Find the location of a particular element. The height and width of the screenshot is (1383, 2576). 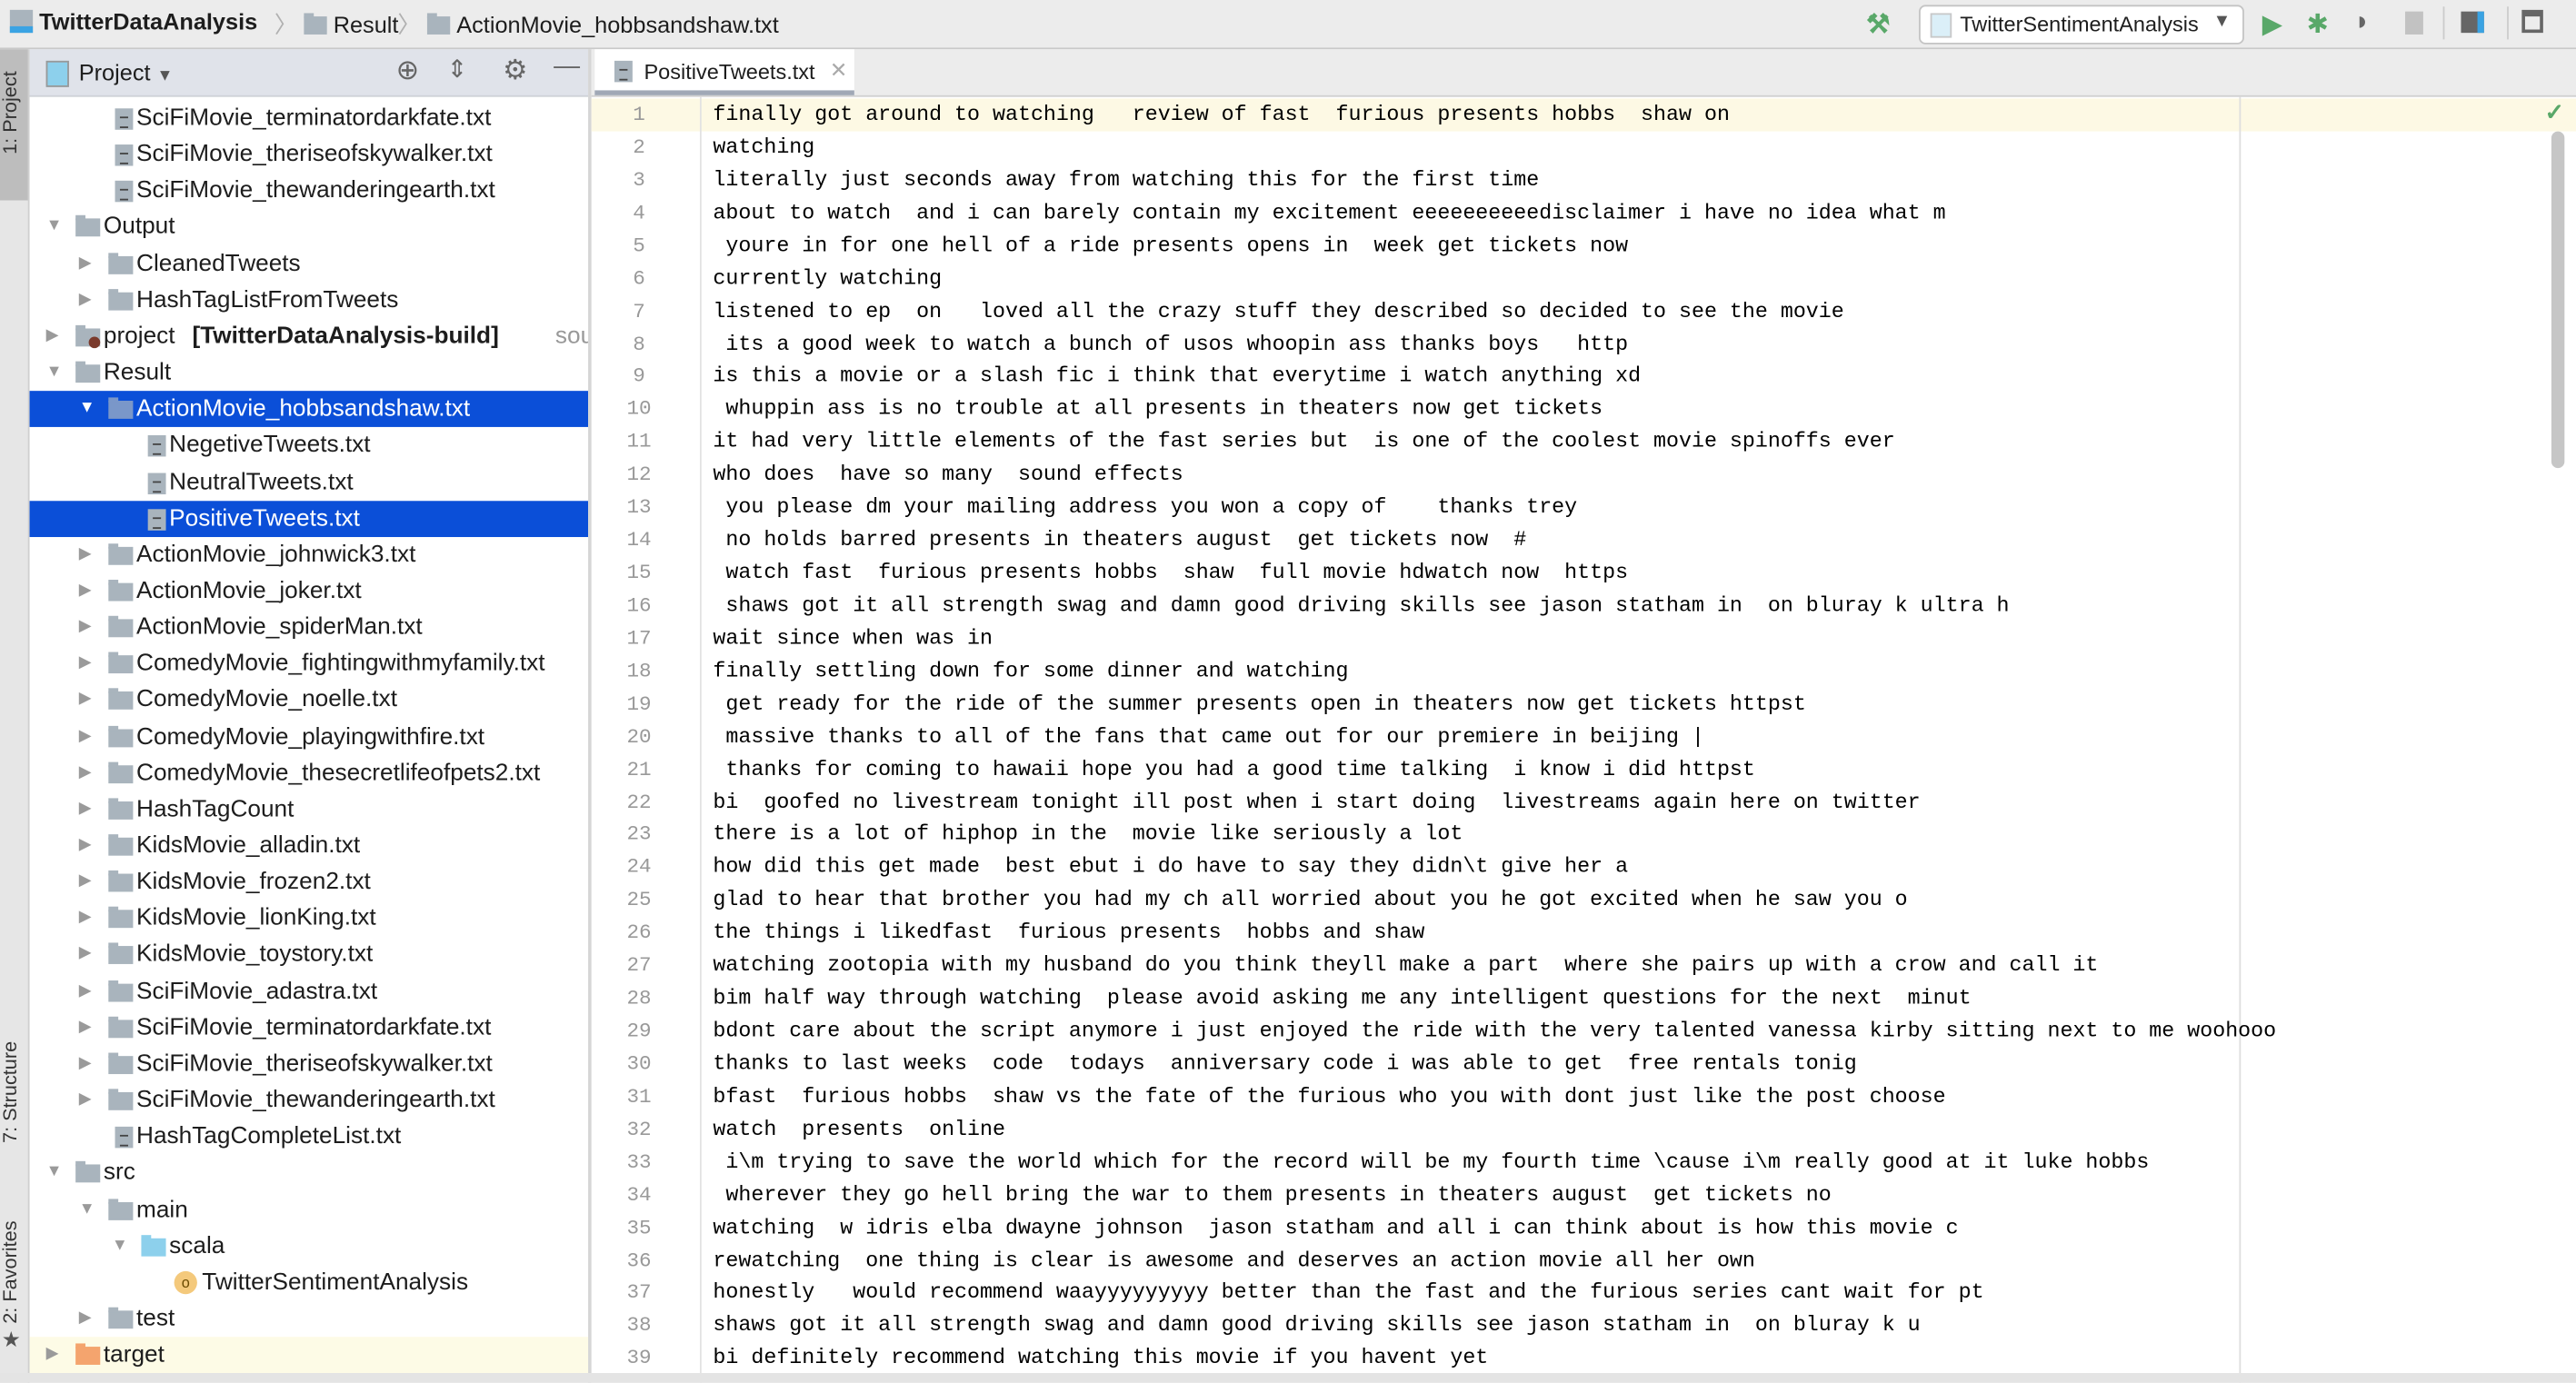

terminal-window-icon is located at coordinates (2532, 21).